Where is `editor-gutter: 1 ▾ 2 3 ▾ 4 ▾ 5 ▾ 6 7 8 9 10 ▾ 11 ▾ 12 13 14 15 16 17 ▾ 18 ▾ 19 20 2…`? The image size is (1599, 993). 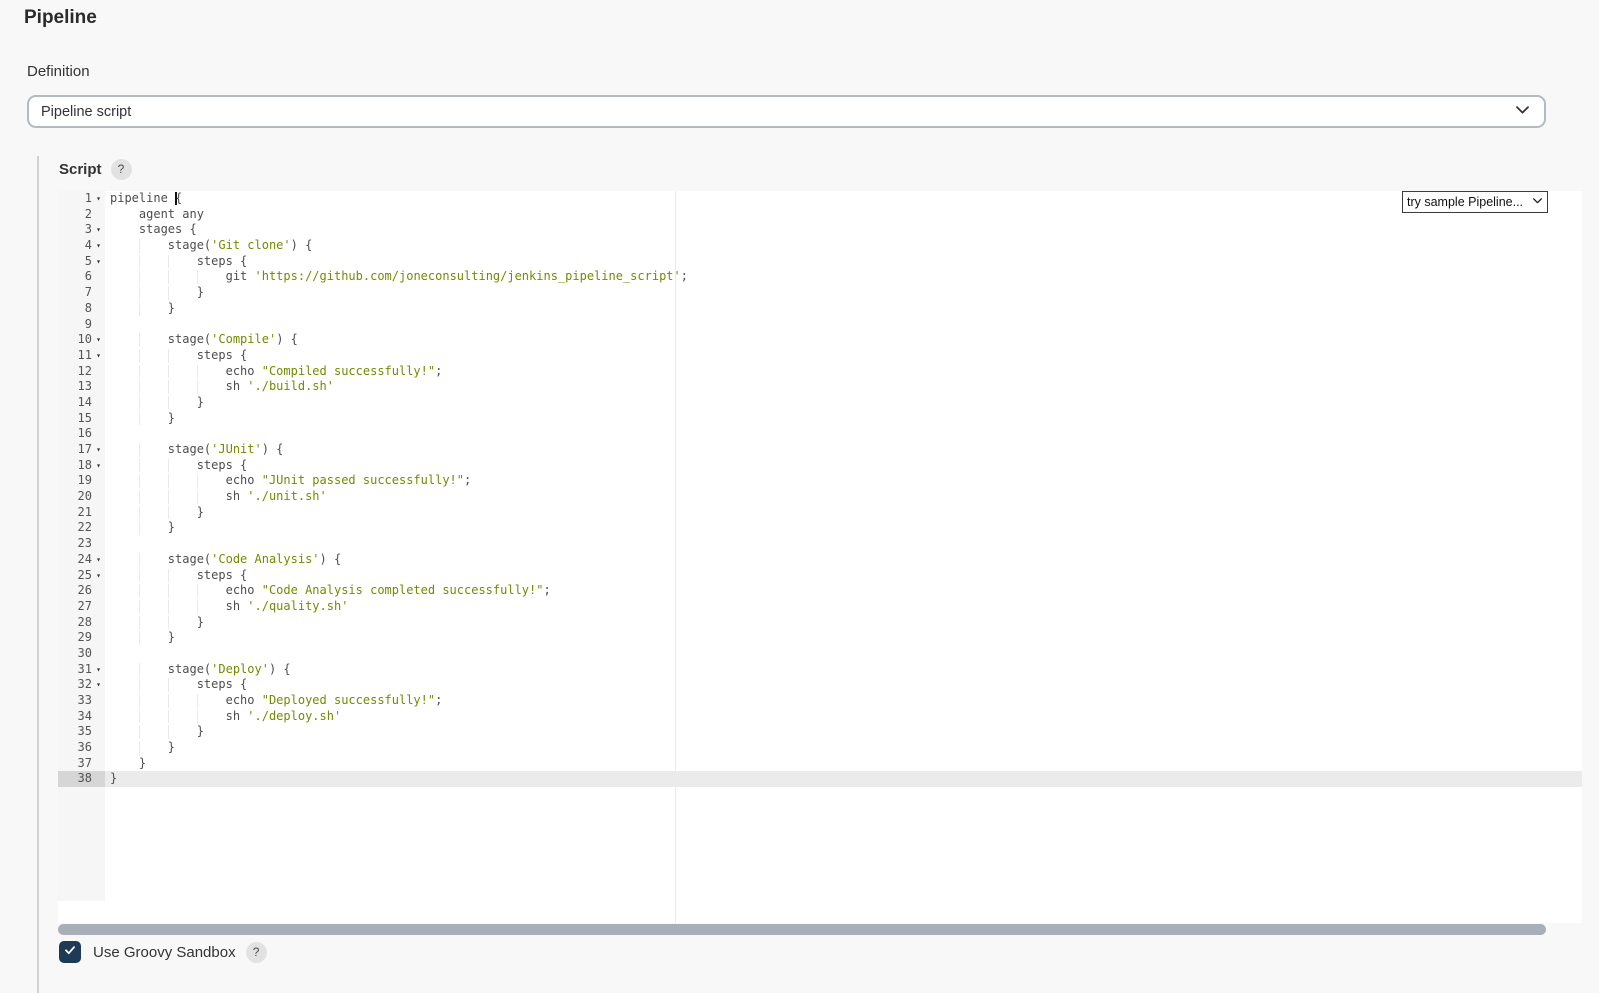 editor-gutter: 1 ▾ 2 3 ▾ 4 ▾ 5 ▾ 6 7 8 9 10 ▾ 11 ▾ 12 13 14 15 16 17 ▾ 18 ▾ 19 20 2… is located at coordinates (81, 546).